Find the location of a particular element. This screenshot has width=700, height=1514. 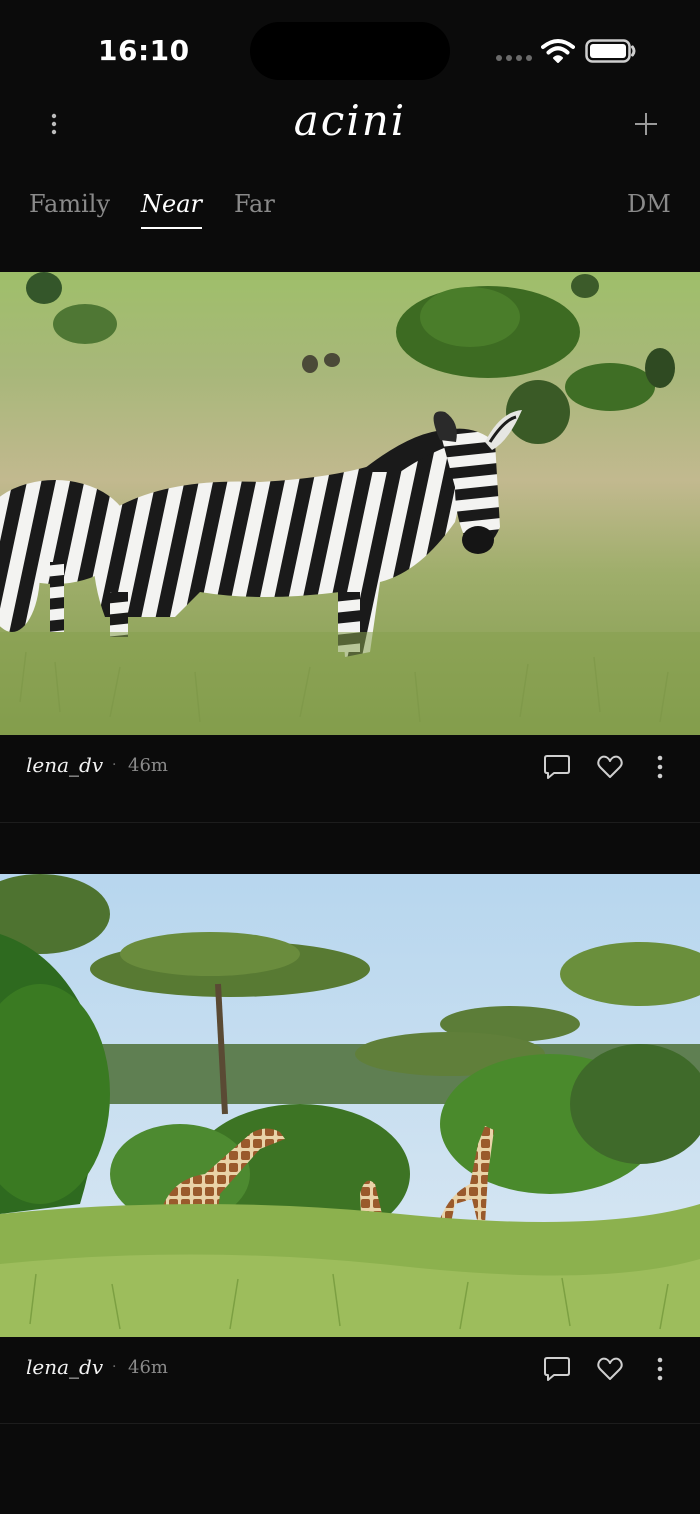

tab-far: Far is located at coordinates (254, 204).